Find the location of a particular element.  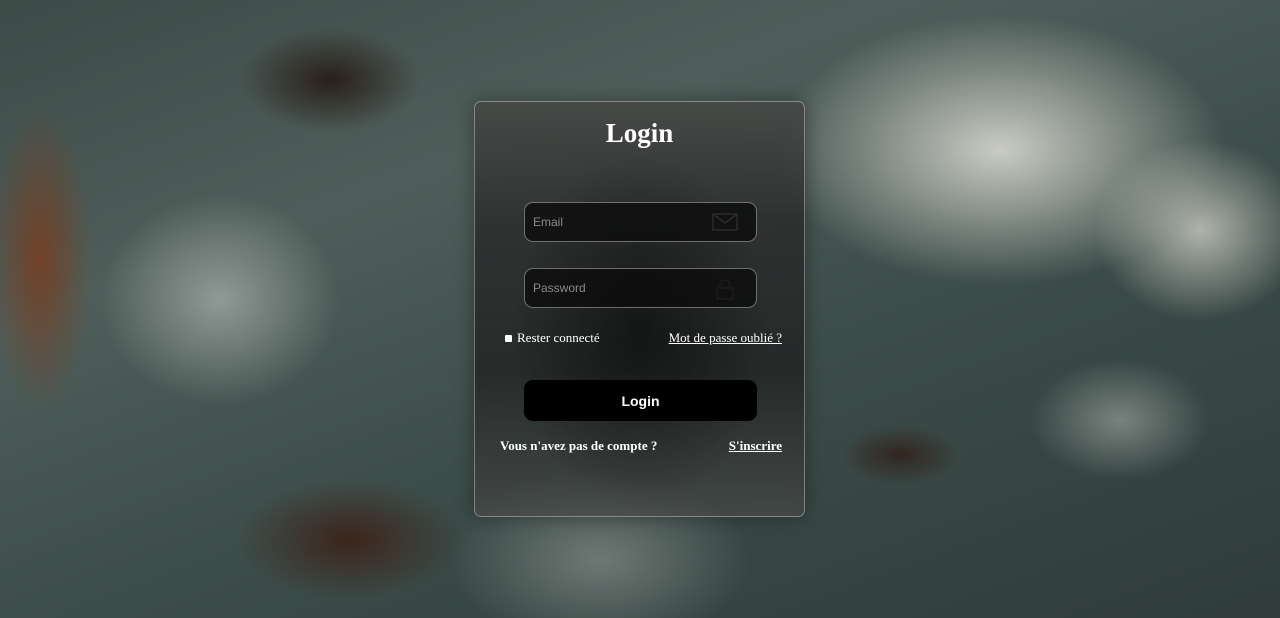

email-field-wrapper is located at coordinates (640, 222).